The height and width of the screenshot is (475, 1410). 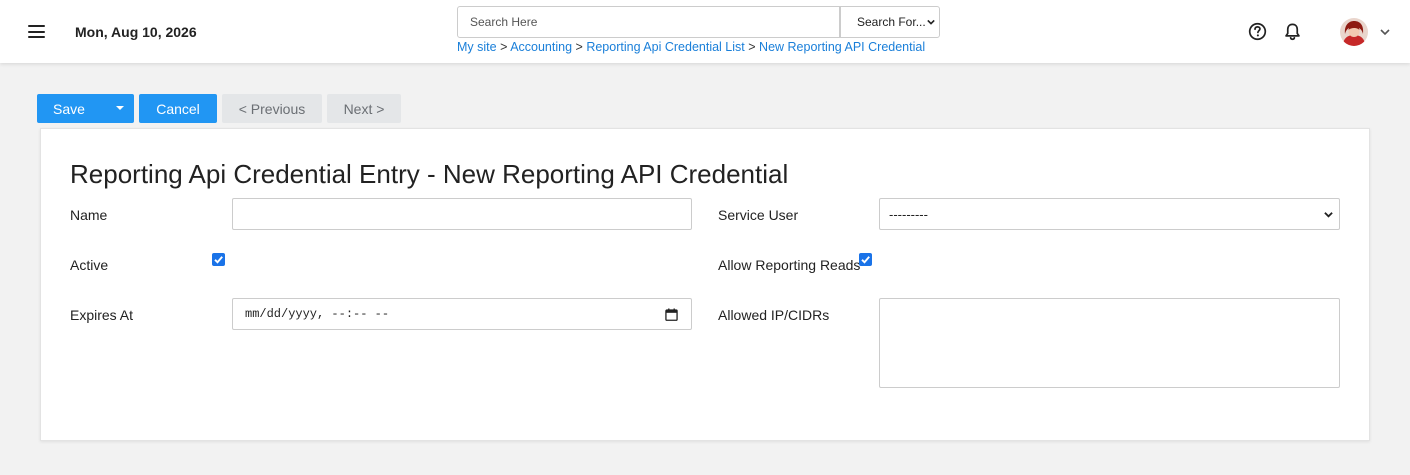 What do you see at coordinates (36, 31) in the screenshot?
I see `hamburger-icon` at bounding box center [36, 31].